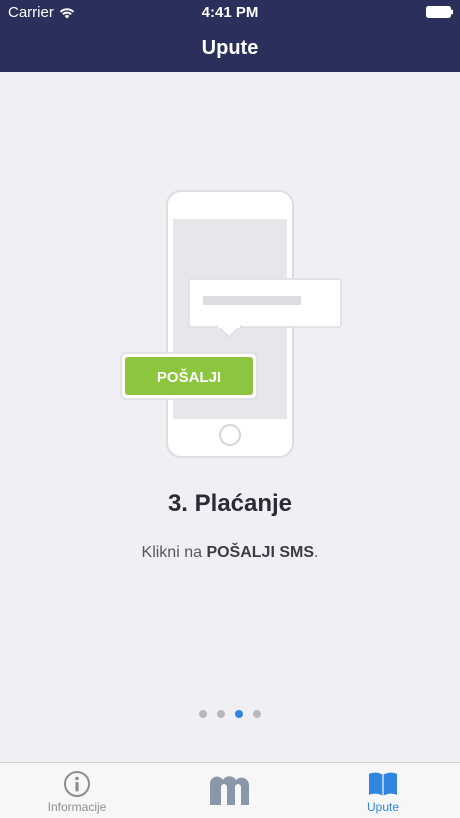 The image size is (460, 818). Describe the element at coordinates (439, 12) in the screenshot. I see `battery-icon` at that location.